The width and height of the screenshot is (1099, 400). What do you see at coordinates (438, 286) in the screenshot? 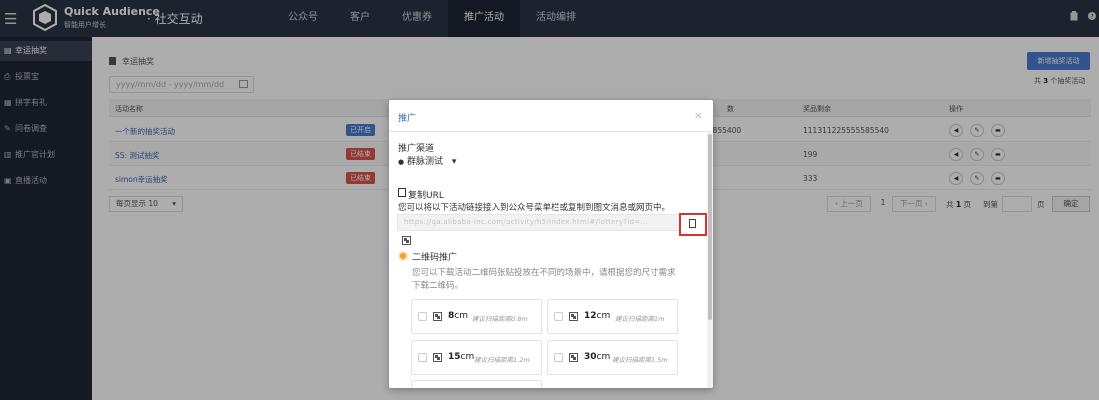
I see `qr-description-line2: 下载二维码。` at bounding box center [438, 286].